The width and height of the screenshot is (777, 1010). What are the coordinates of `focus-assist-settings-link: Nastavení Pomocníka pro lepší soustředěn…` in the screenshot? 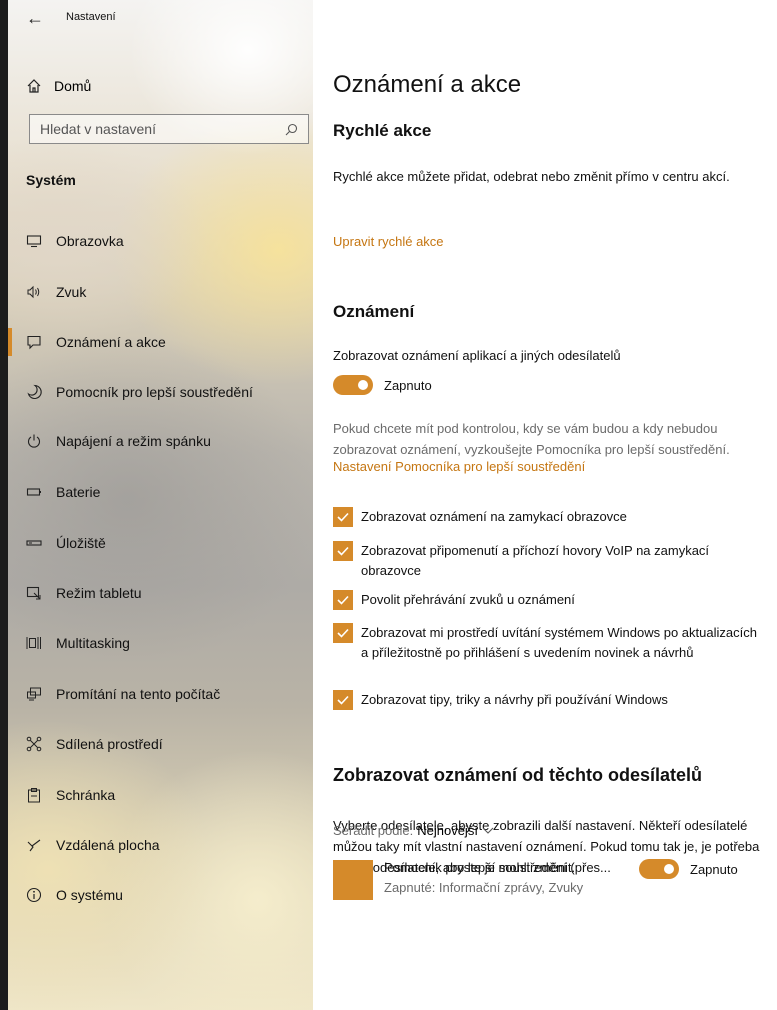 It's located at (459, 466).